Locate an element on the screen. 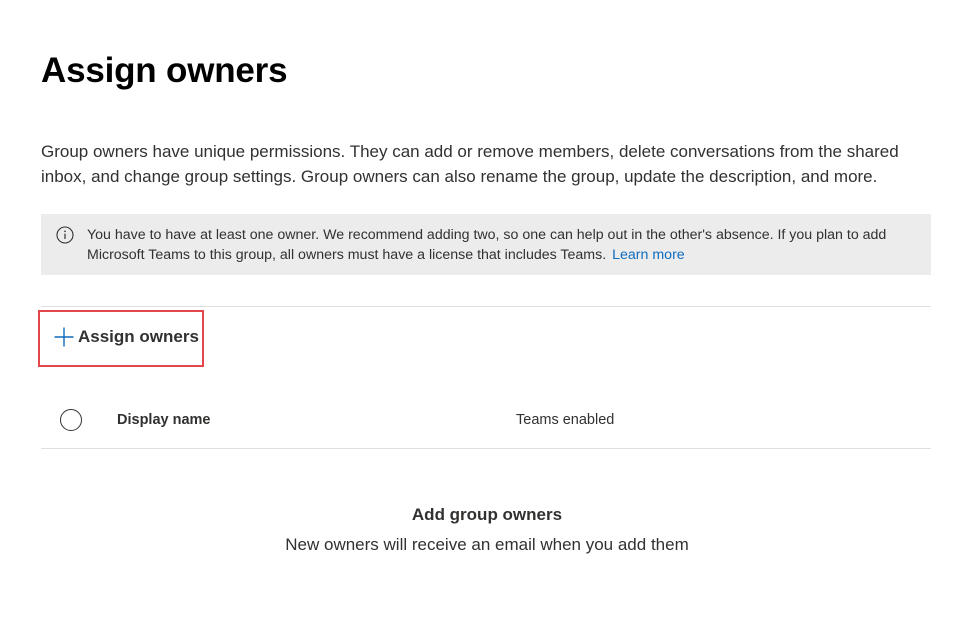 This screenshot has height=617, width=964. learn-more-link: Learn more is located at coordinates (648, 255).